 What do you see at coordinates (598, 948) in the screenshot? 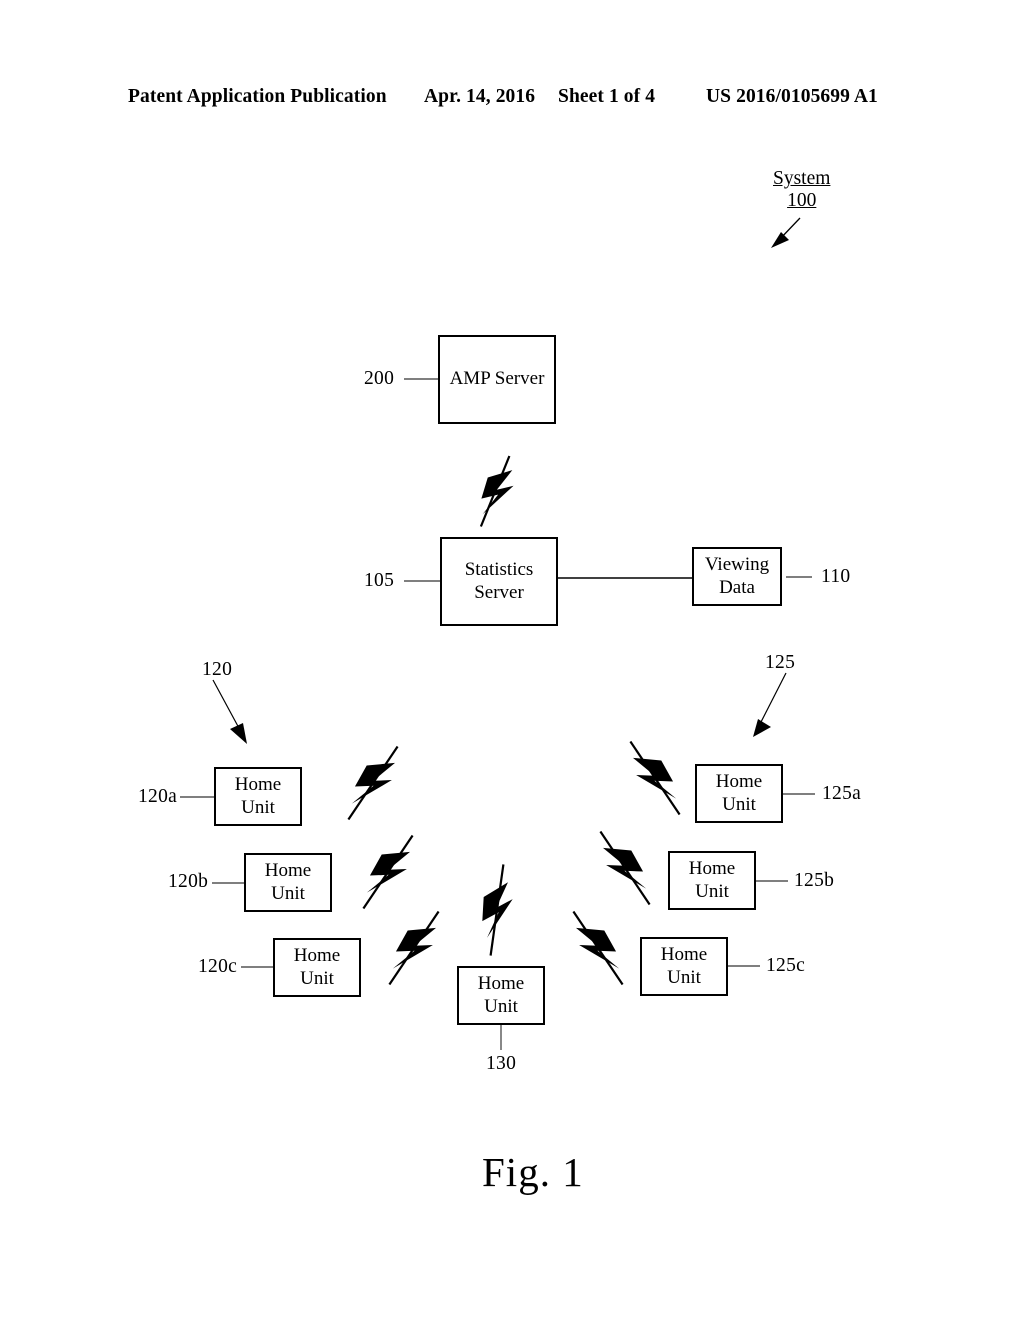
I see `lightning-bolt-125c` at bounding box center [598, 948].